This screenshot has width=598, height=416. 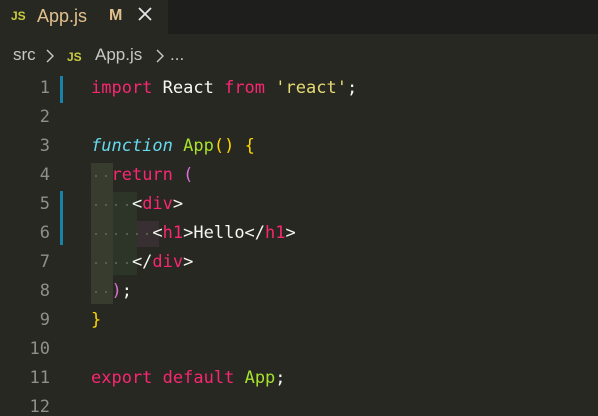 What do you see at coordinates (142, 175) in the screenshot?
I see `code-token: return` at bounding box center [142, 175].